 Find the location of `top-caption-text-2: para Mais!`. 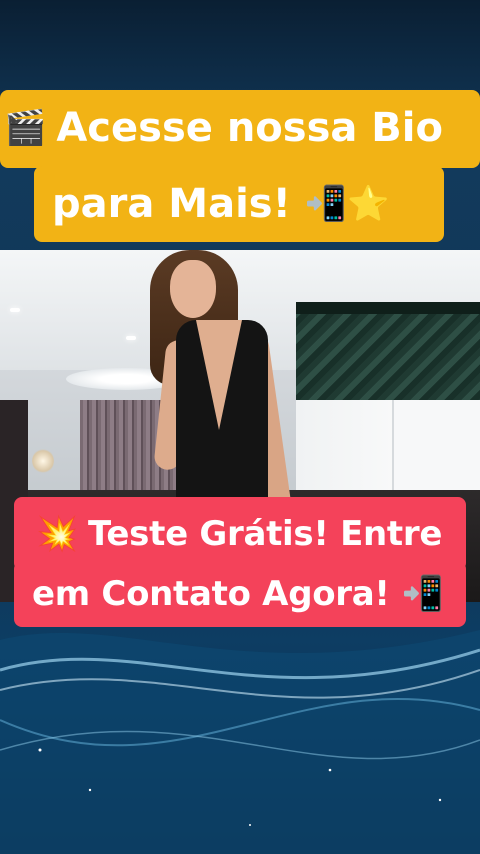

top-caption-text-2: para Mais! is located at coordinates (171, 204).